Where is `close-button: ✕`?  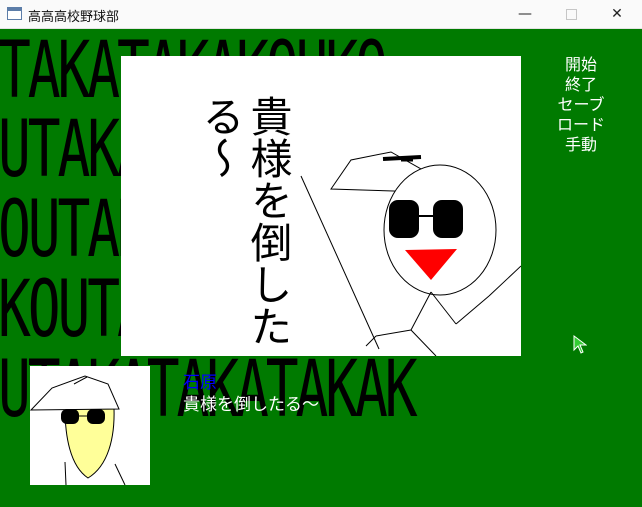
close-button: ✕ is located at coordinates (617, 14).